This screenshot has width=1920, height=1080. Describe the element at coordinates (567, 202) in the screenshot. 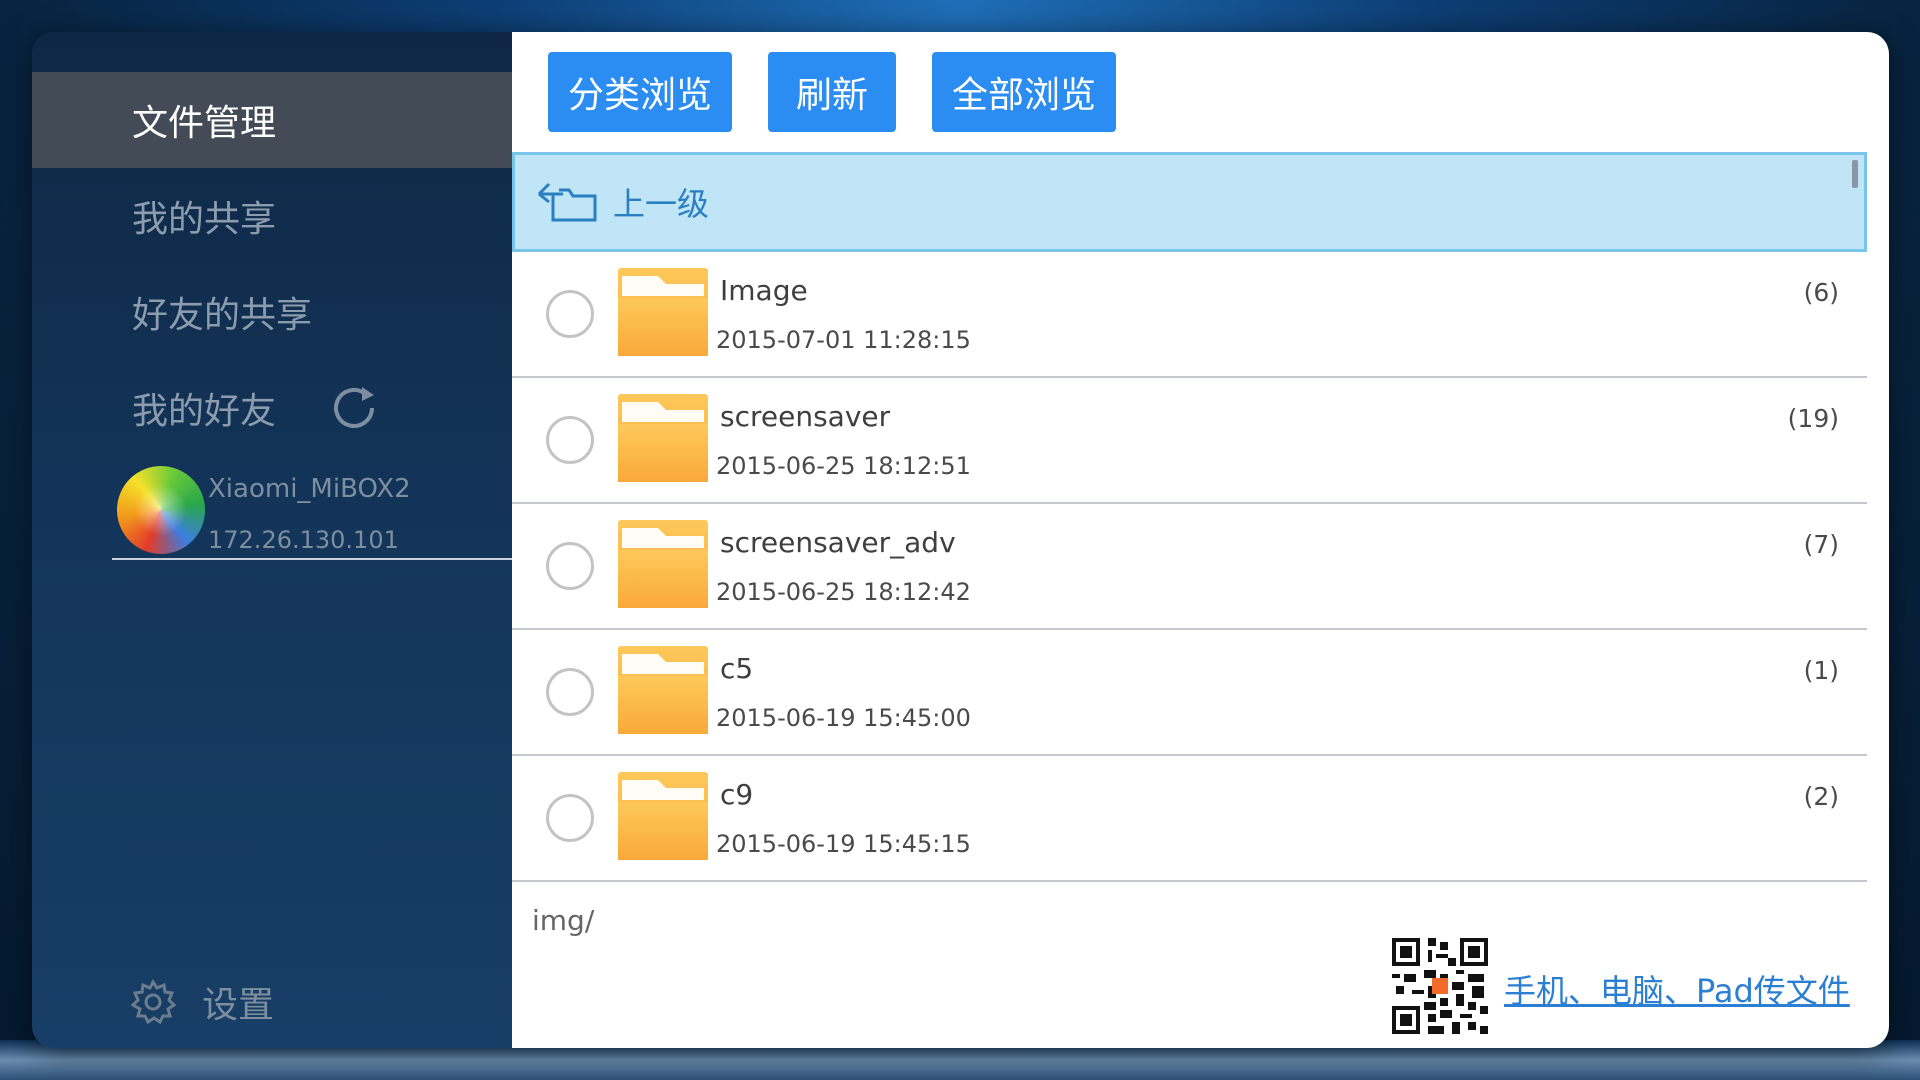

I see `folder-up-icon` at that location.